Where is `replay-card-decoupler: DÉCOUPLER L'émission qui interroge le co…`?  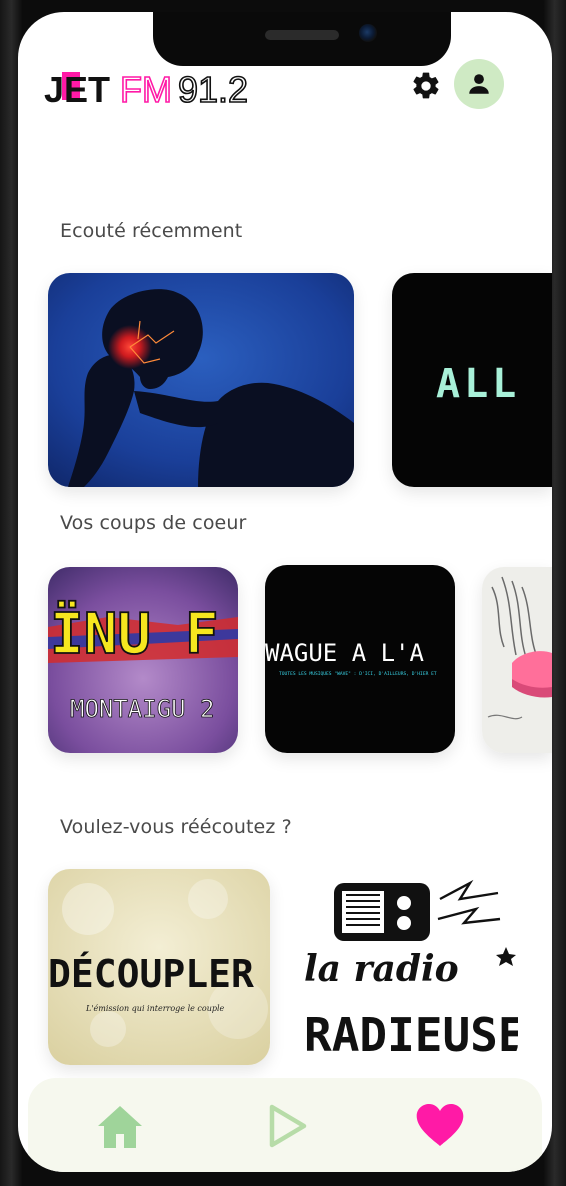 replay-card-decoupler: DÉCOUPLER L'émission qui interroge le co… is located at coordinates (159, 967).